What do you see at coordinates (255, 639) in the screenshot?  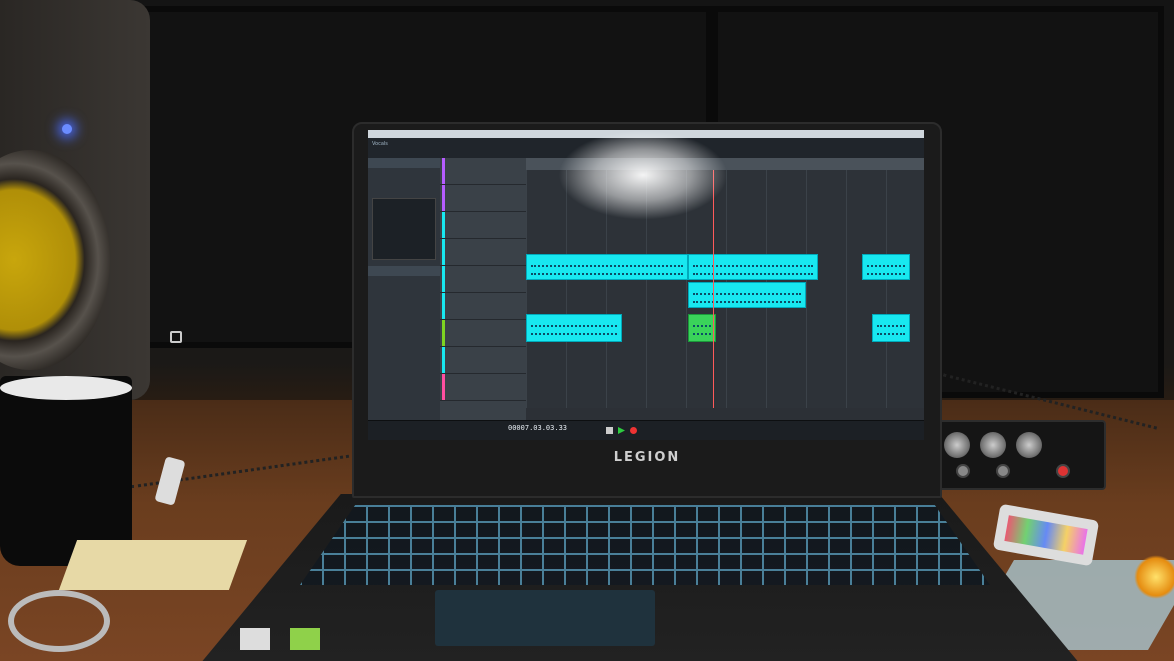 I see `intel-sticker` at bounding box center [255, 639].